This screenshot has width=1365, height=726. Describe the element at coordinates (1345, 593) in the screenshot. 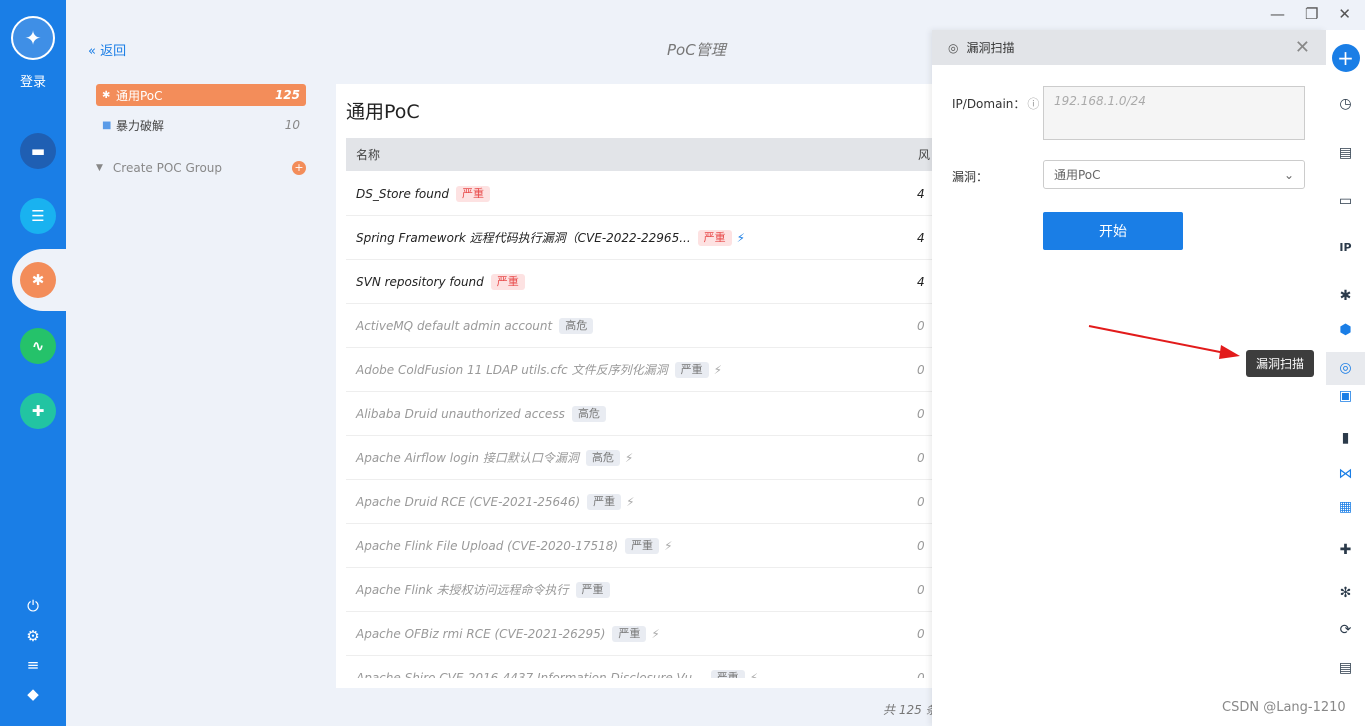

I see `bug-alt-icon: ✻` at that location.